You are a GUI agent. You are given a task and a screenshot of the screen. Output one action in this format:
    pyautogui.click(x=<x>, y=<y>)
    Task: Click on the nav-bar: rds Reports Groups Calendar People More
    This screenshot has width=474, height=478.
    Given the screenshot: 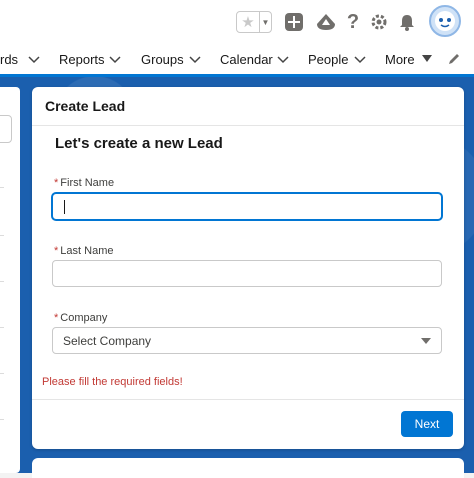 What is the action you would take?
    pyautogui.click(x=237, y=60)
    